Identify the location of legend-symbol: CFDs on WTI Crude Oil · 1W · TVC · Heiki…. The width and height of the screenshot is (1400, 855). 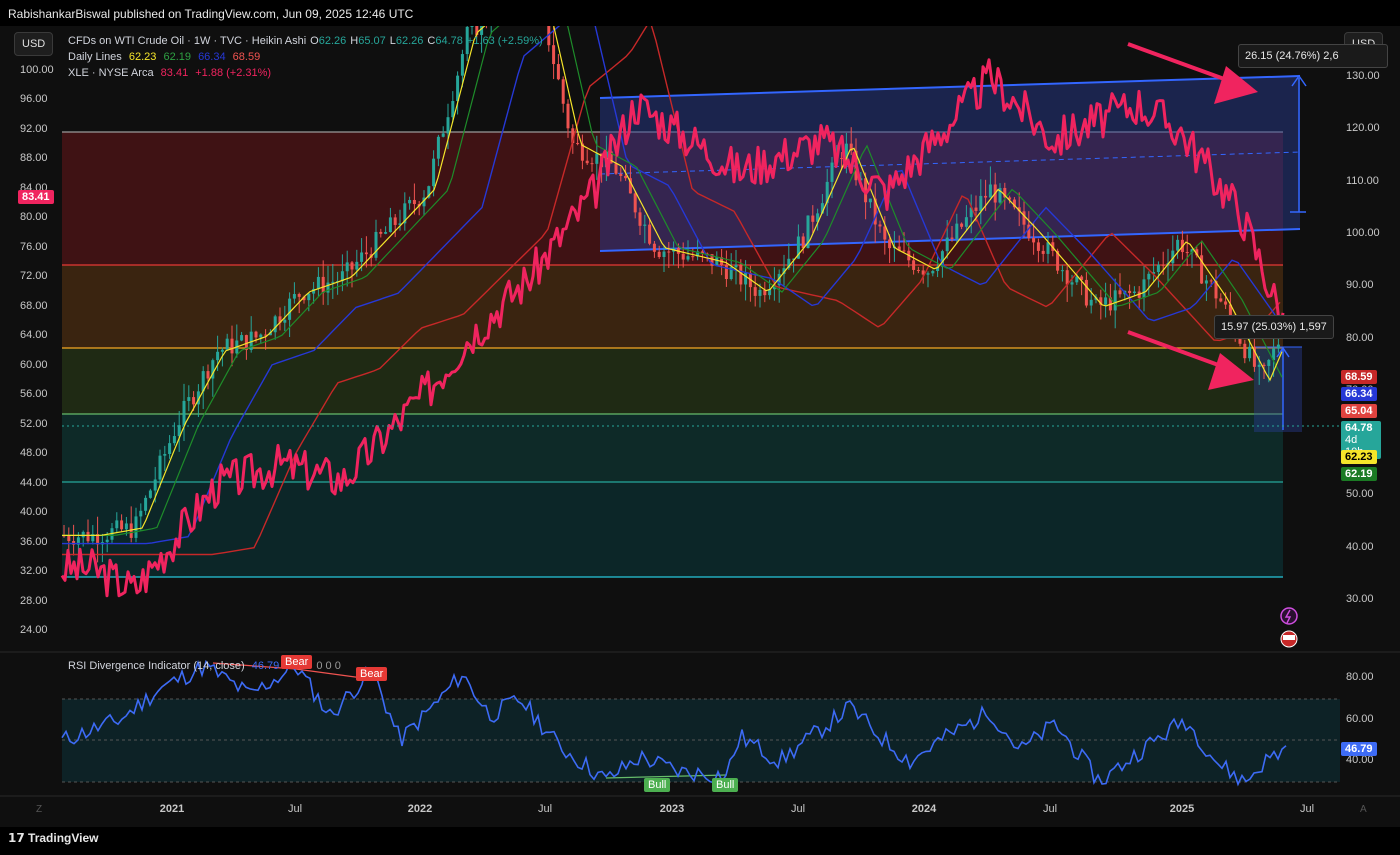
(307, 41).